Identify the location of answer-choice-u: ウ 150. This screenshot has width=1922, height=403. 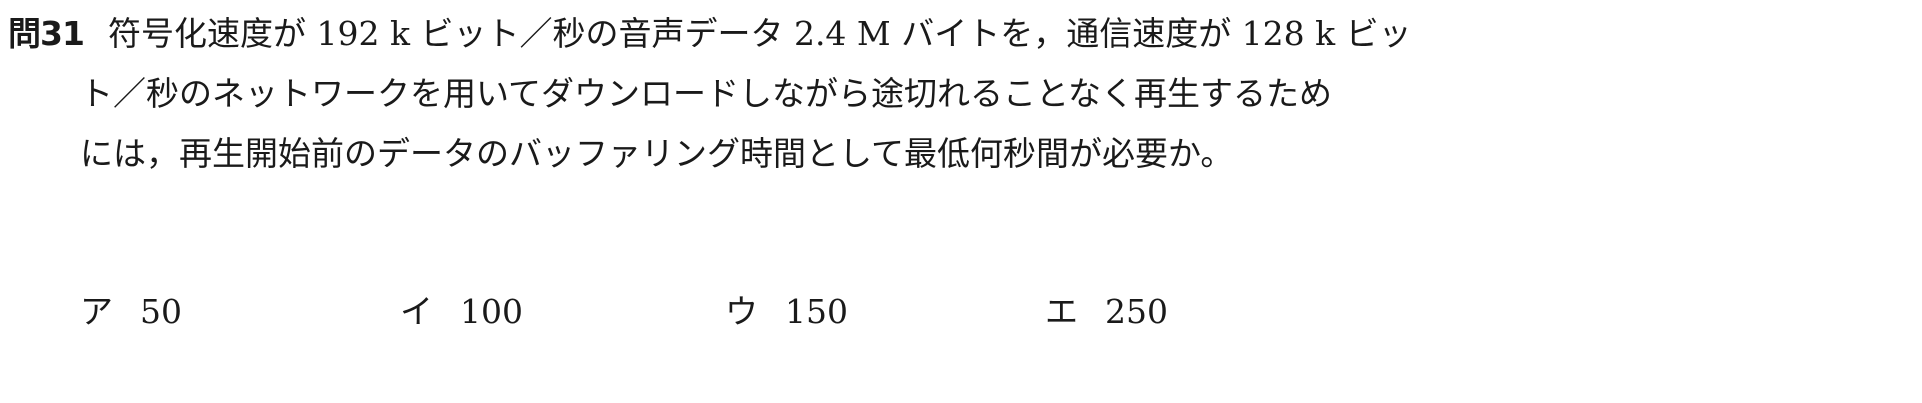
(786, 312).